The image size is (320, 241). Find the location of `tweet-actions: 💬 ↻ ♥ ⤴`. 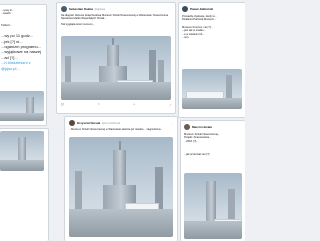

tweet-actions: 💬 ↻ ♥ ⤴ is located at coordinates (116, 105).